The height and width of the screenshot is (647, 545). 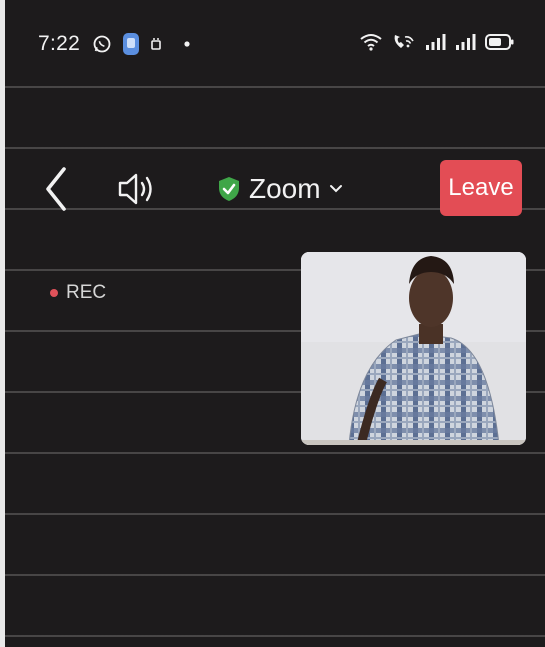 I want to click on leave-button: Leave, so click(x=481, y=188).